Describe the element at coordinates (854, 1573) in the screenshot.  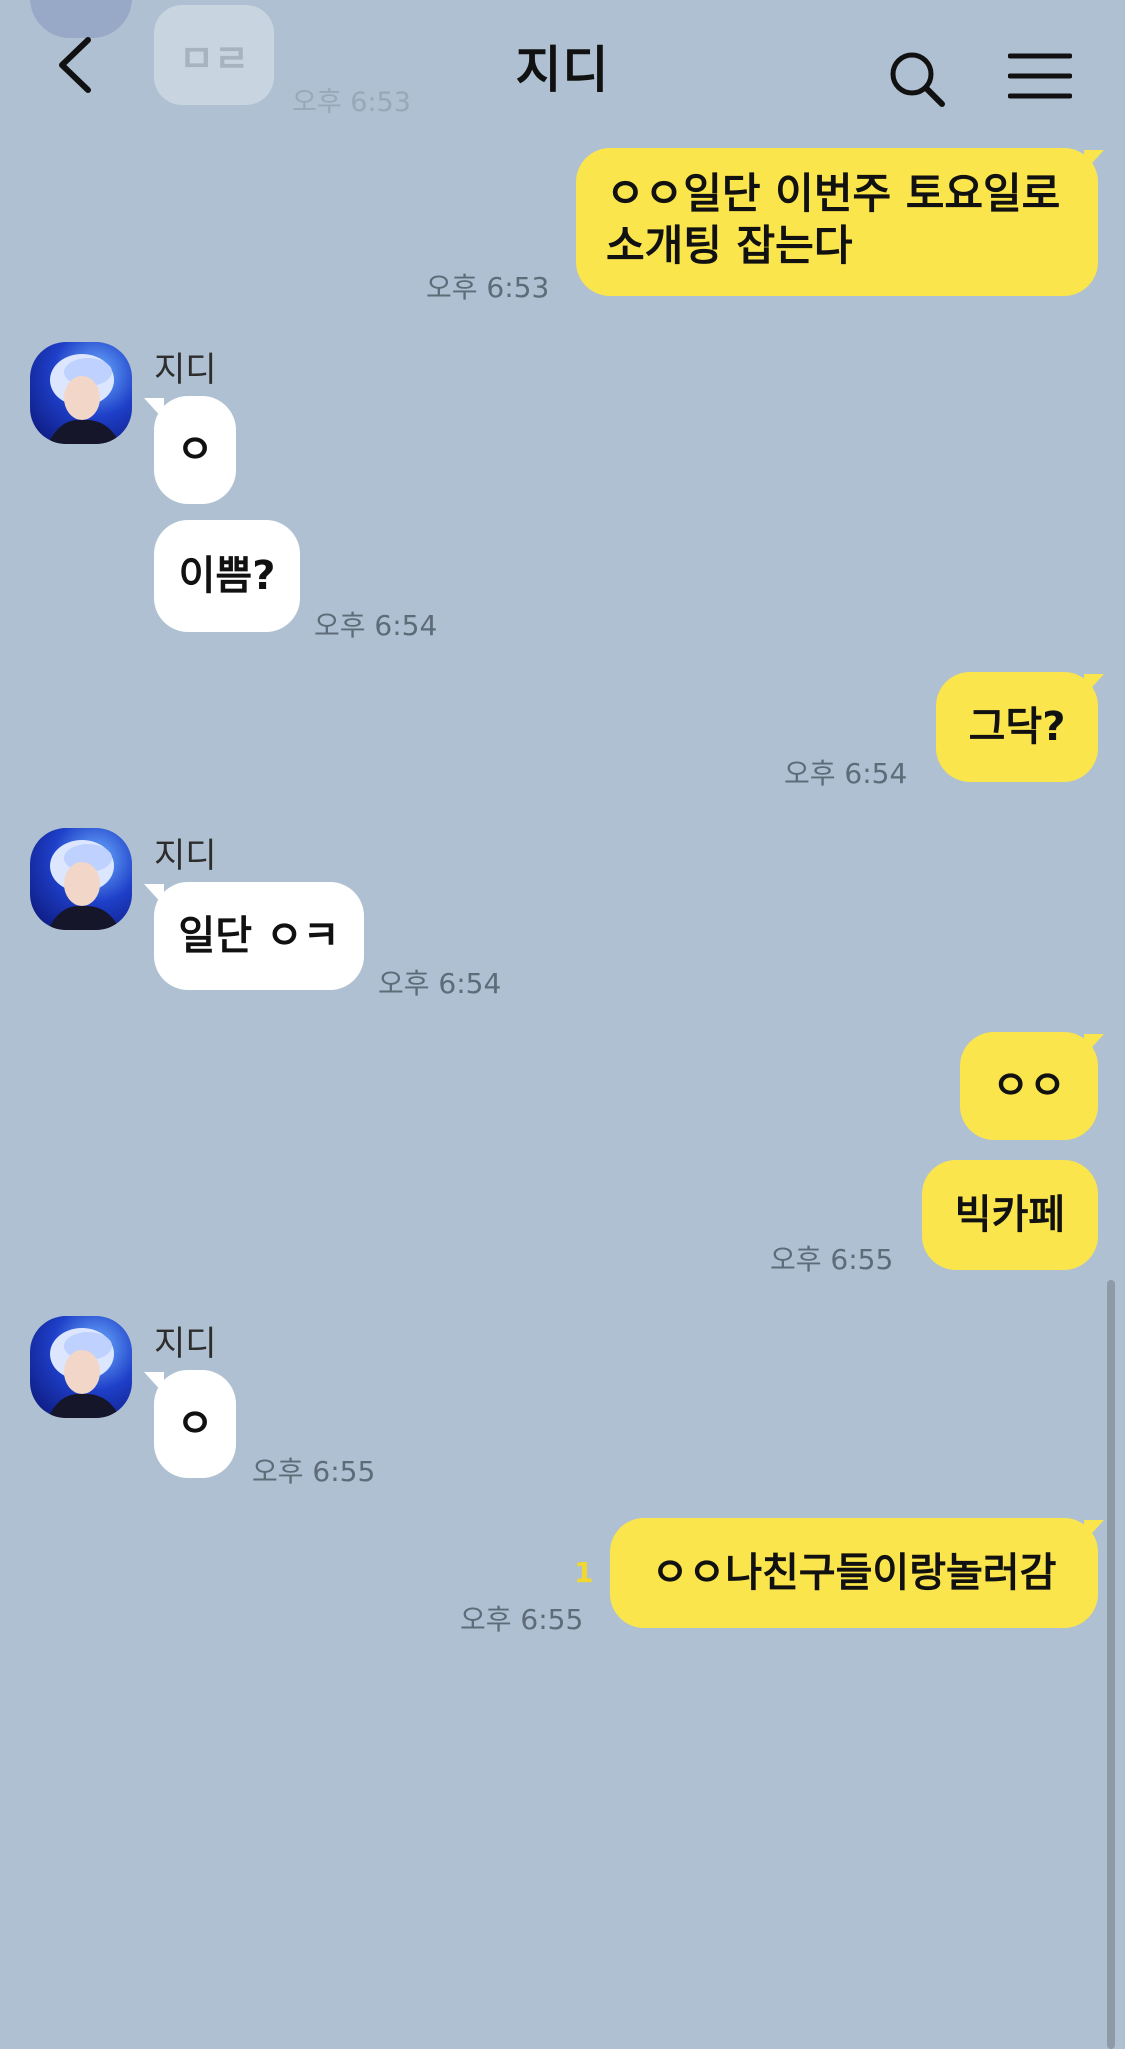
I see `message-bubble-outgoing: ㅇㅇ나친구들이랑놀러감` at that location.